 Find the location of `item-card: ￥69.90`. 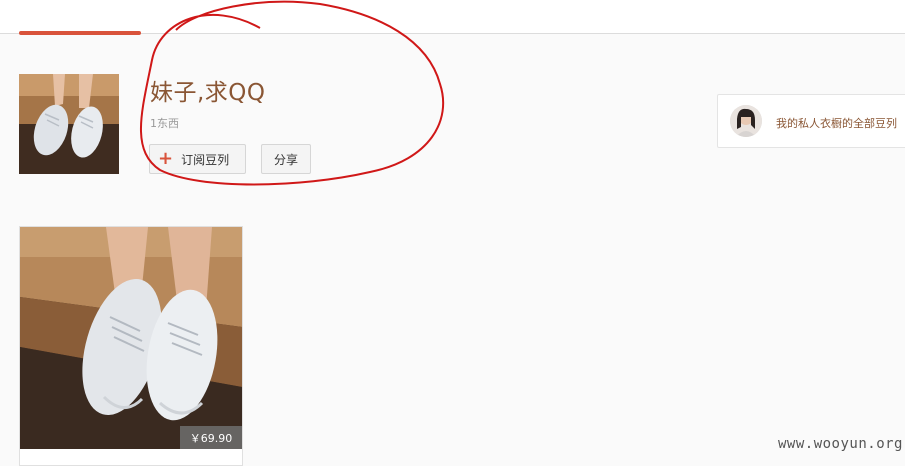

item-card: ￥69.90 is located at coordinates (131, 346).